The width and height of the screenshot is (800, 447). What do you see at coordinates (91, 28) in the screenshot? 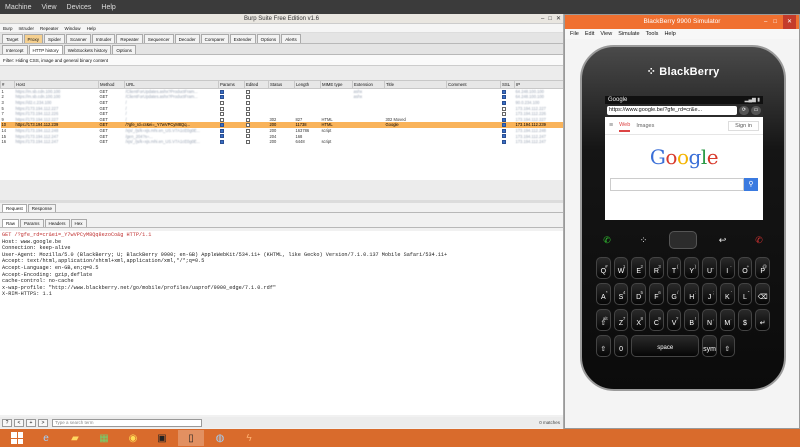
I see `burp-menu-help: Help` at bounding box center [91, 28].